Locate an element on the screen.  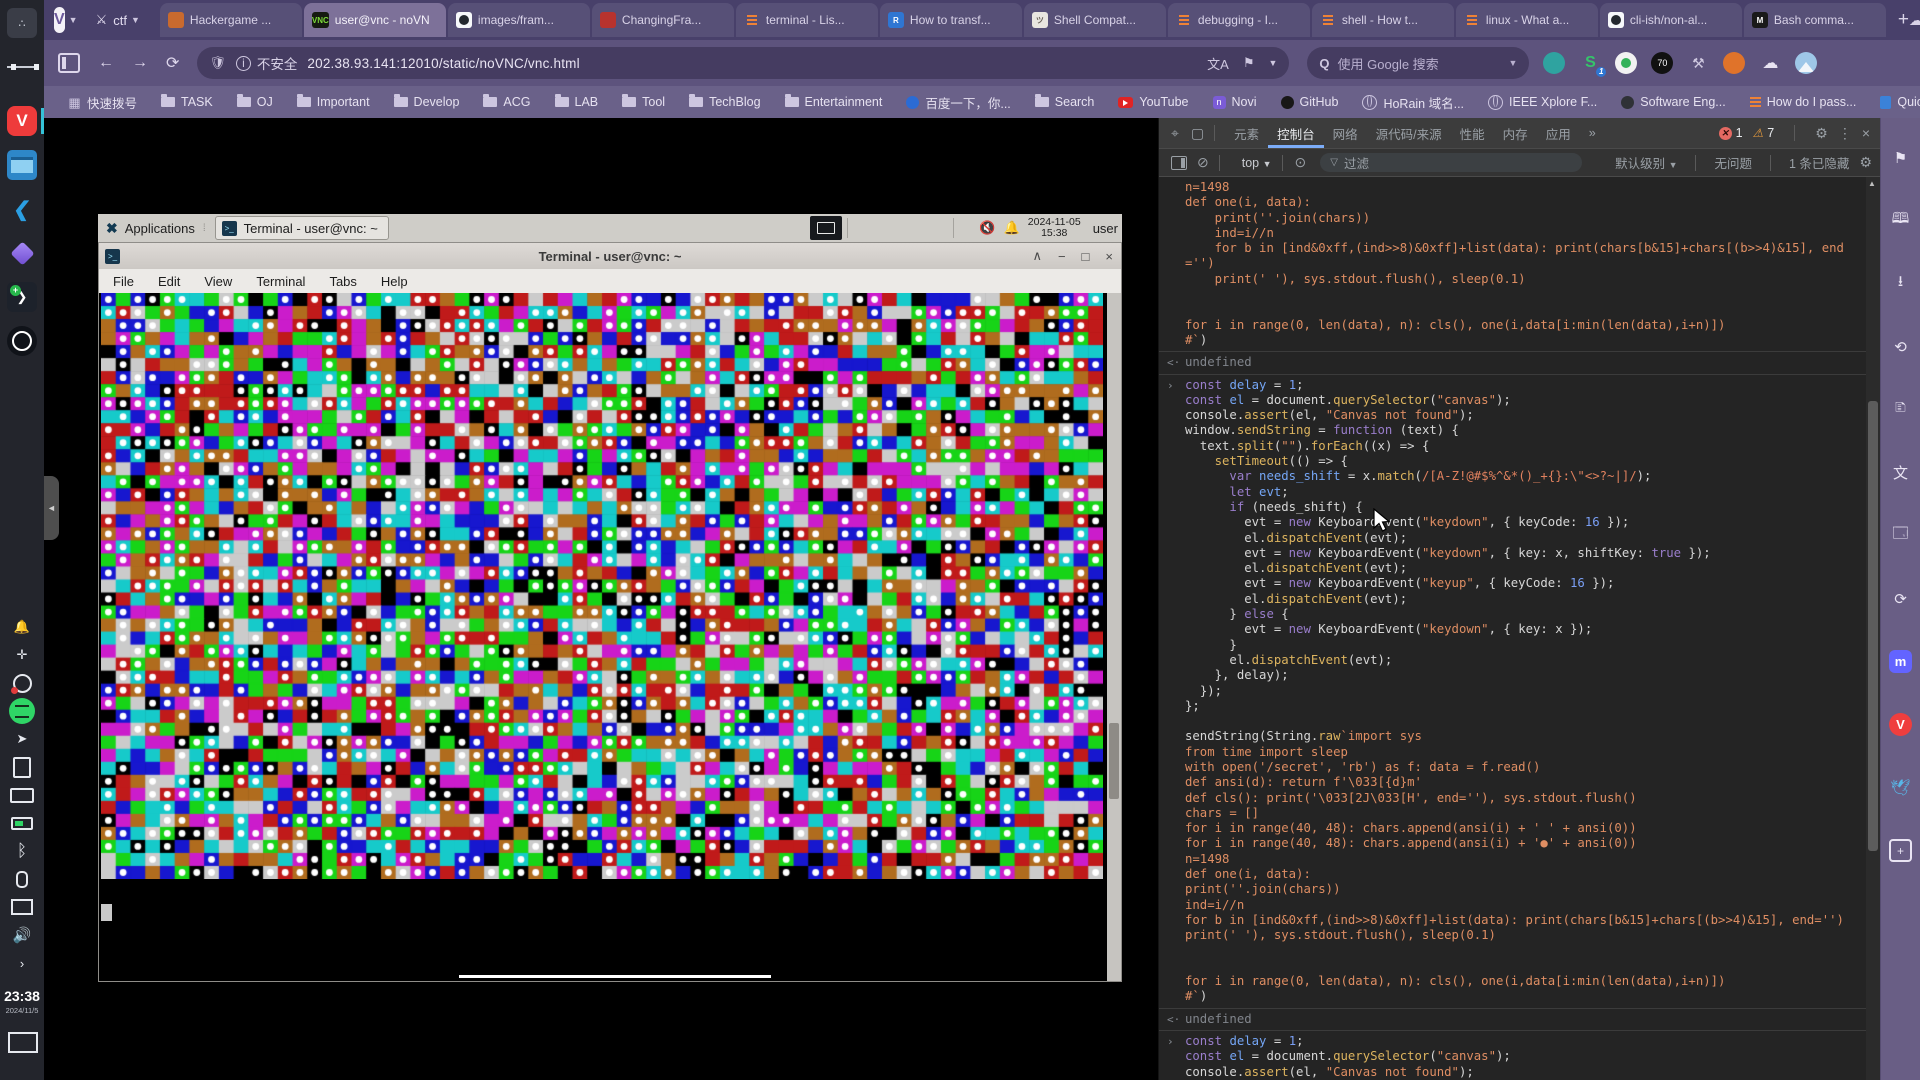
terminal-scrollbar is located at coordinates (1114, 637).